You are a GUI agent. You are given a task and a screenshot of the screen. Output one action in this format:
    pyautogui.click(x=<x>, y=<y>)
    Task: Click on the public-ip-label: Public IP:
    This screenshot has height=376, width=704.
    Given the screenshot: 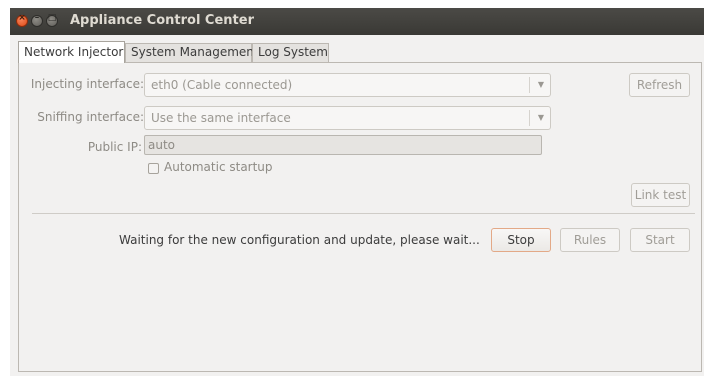 What is the action you would take?
    pyautogui.click(x=114, y=147)
    